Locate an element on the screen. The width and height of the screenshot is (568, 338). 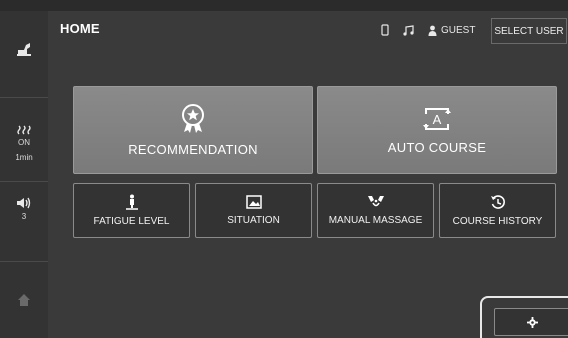
recommendation-label: RECOMMENDATION is located at coordinates (193, 149).